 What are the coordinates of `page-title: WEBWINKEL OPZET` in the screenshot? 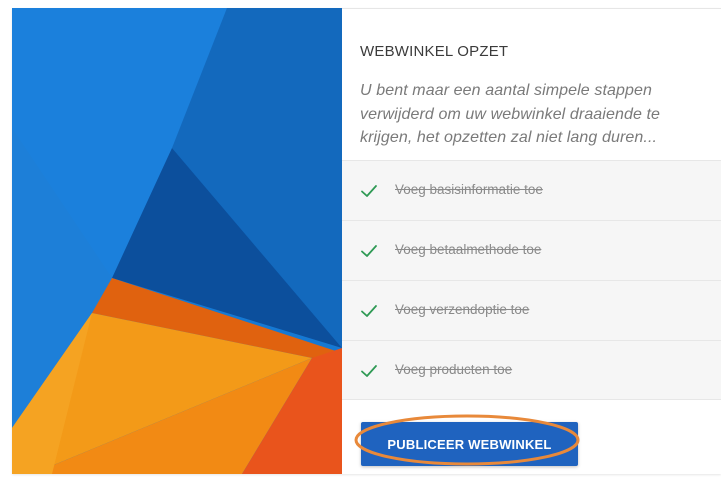 It's located at (434, 51).